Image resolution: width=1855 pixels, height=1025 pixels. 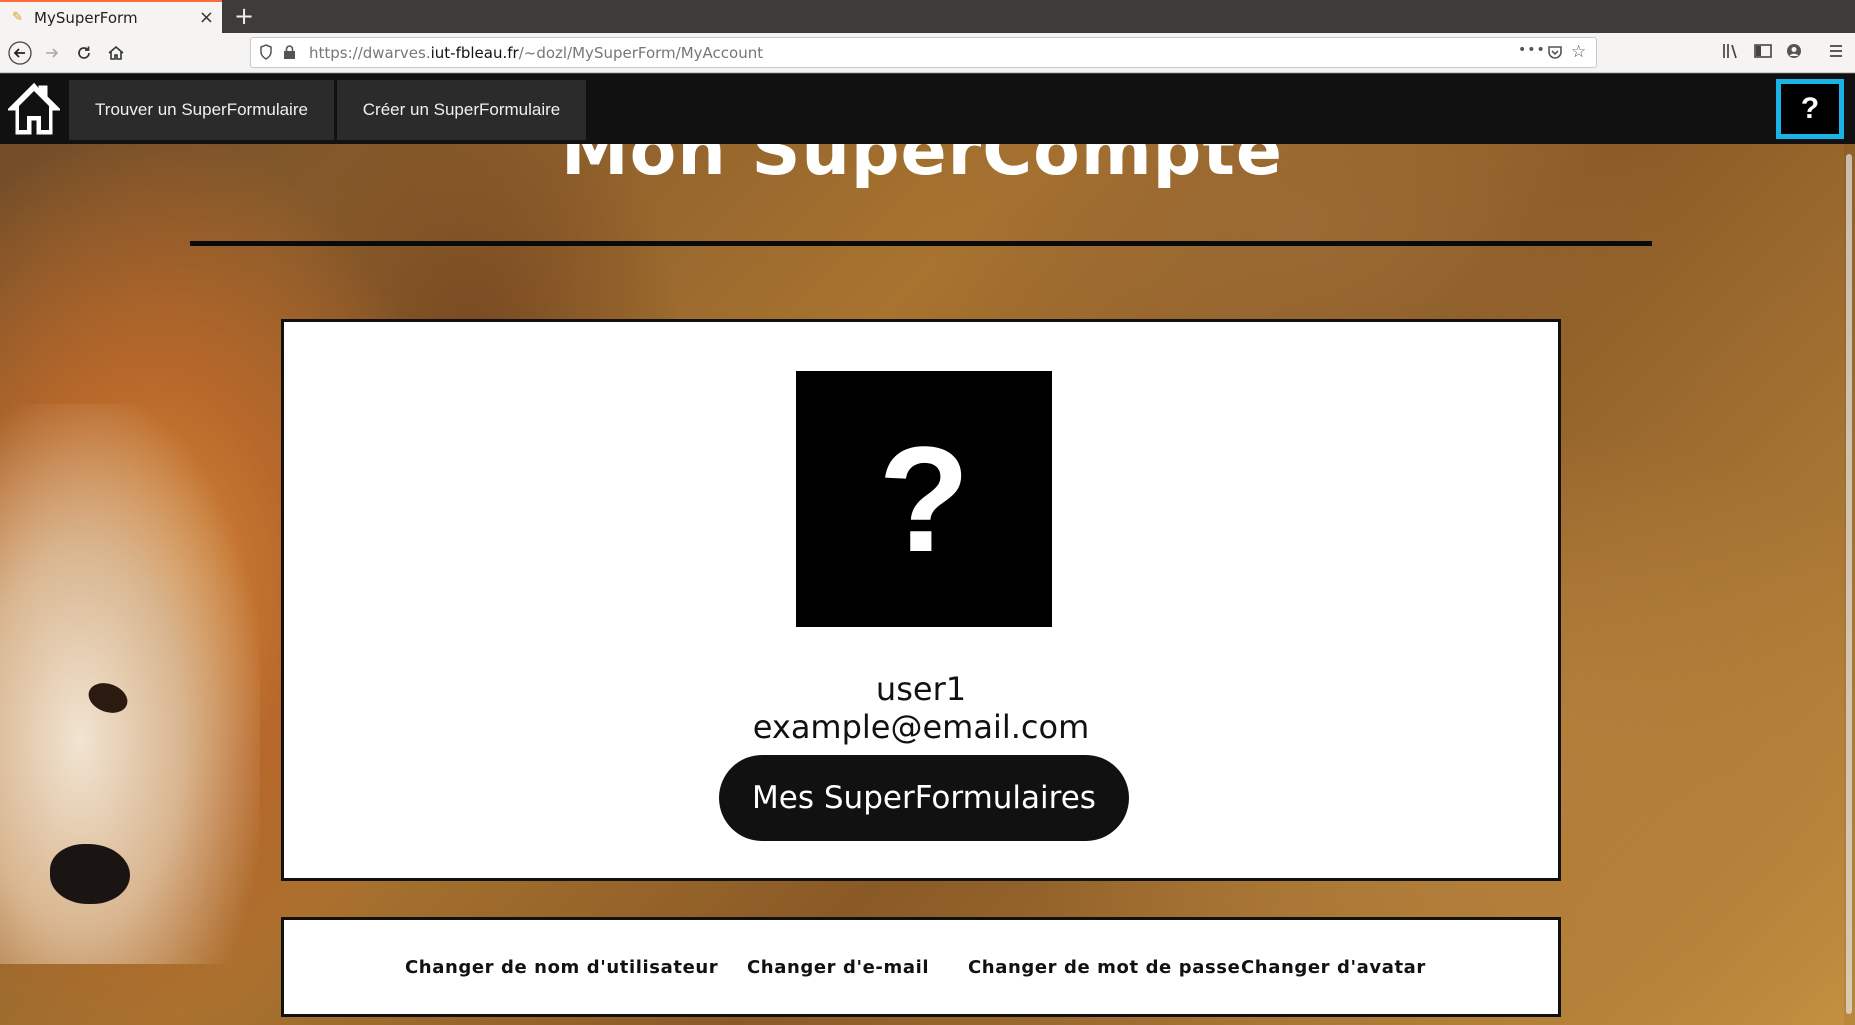 What do you see at coordinates (927, 16) in the screenshot?
I see `browser-tab-bar: ✎ MySuperForm × +` at bounding box center [927, 16].